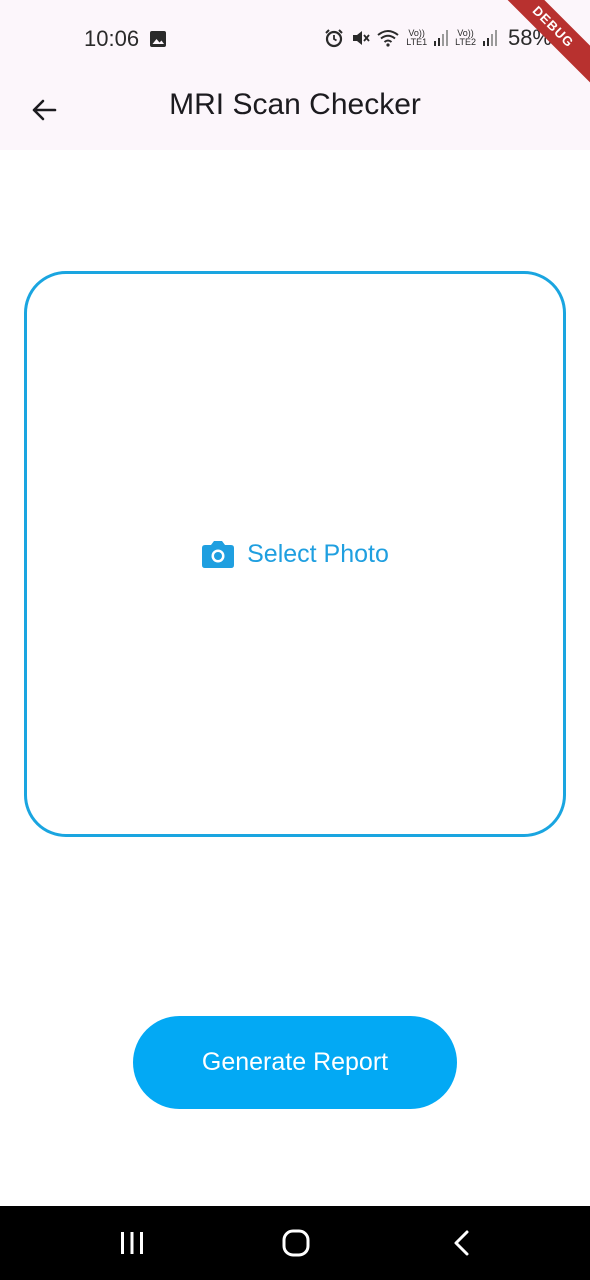 The image size is (590, 1280). What do you see at coordinates (417, 37) in the screenshot?
I see `lte1-indicator: Vo)) LTE1` at bounding box center [417, 37].